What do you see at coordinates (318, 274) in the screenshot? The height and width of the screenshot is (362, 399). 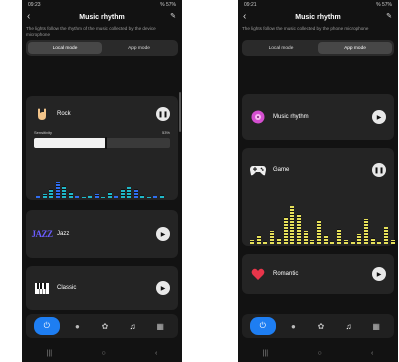 I see `romantic-card: Romantic ▶` at bounding box center [318, 274].